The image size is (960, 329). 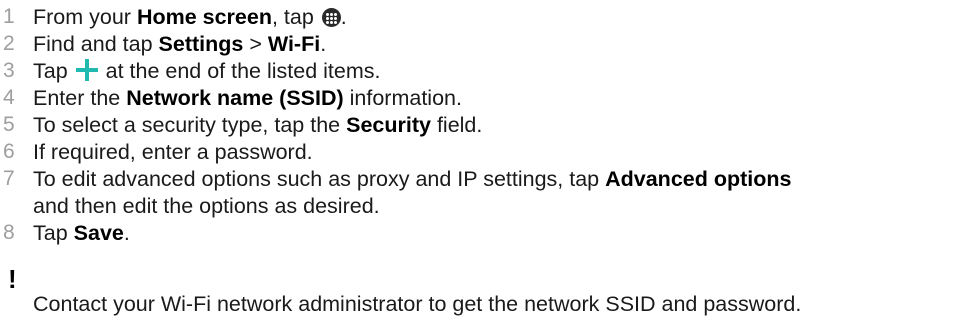 I want to click on step-6: 6 If required, enter a password., so click(x=480, y=152).